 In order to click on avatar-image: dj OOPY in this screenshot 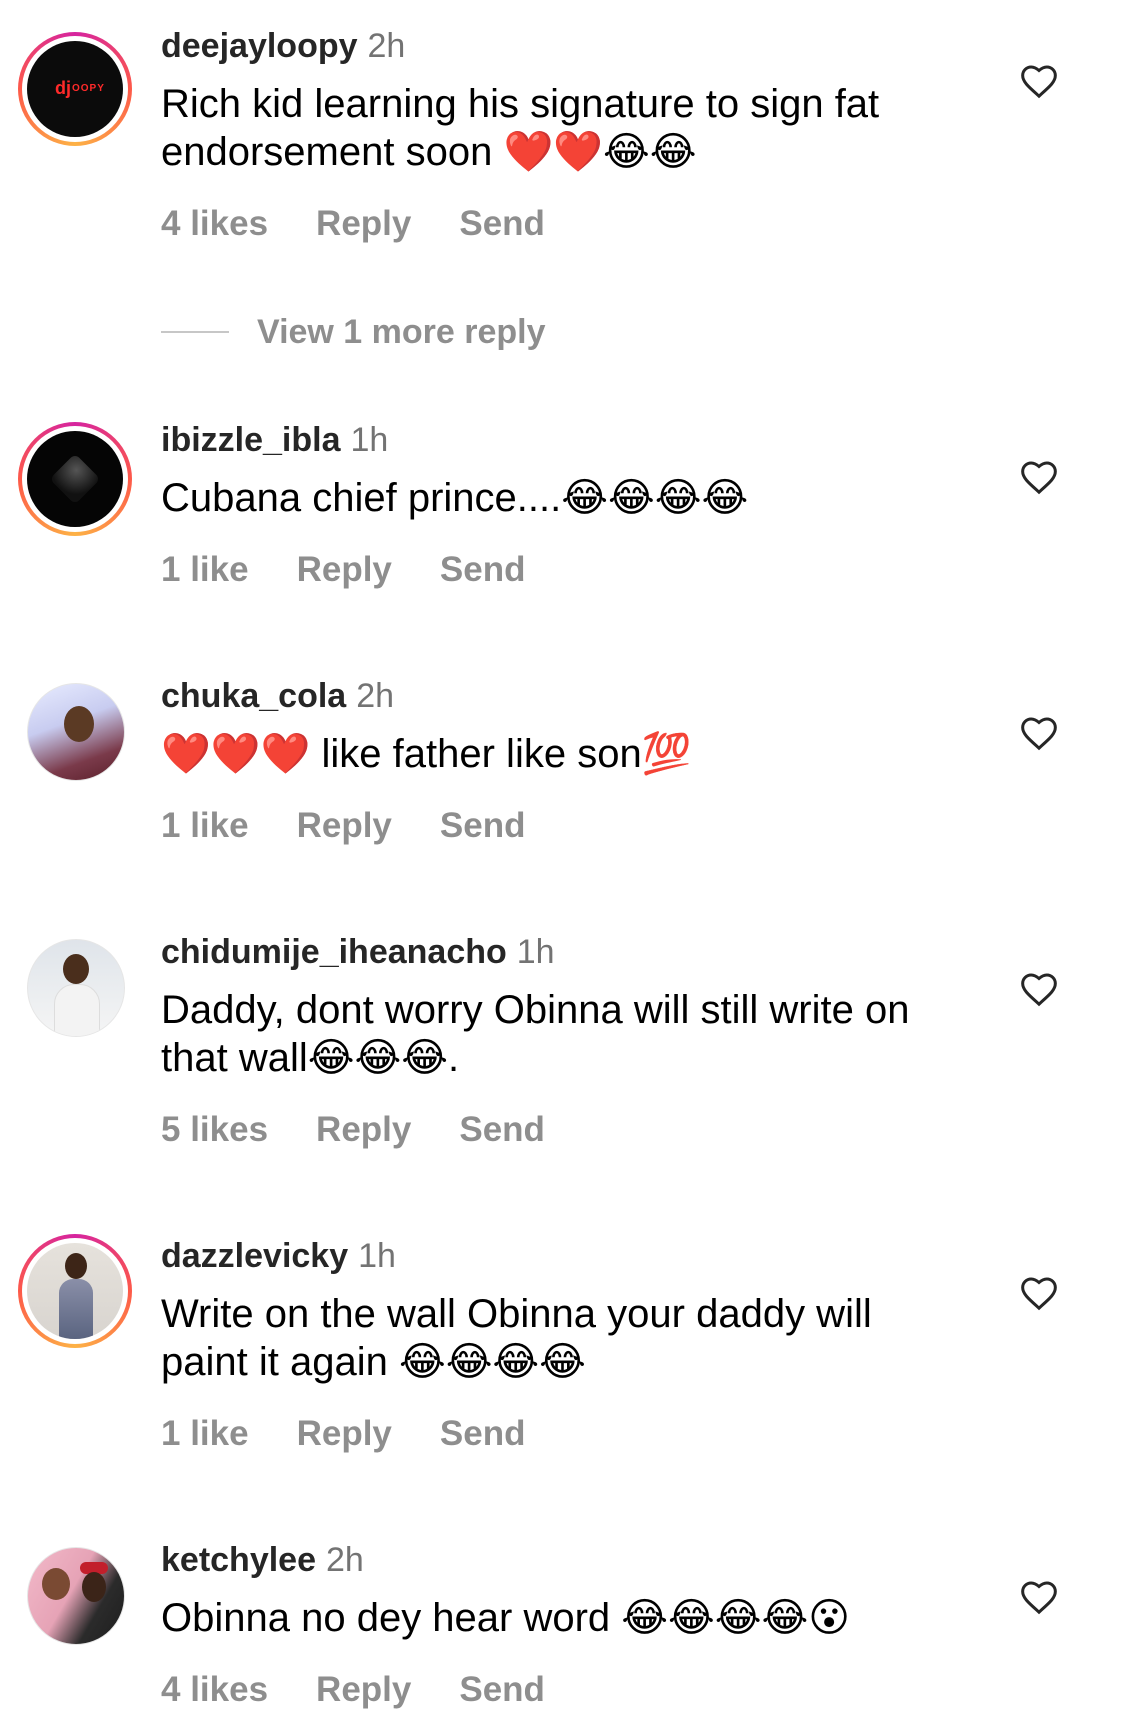, I will do `click(75, 89)`.